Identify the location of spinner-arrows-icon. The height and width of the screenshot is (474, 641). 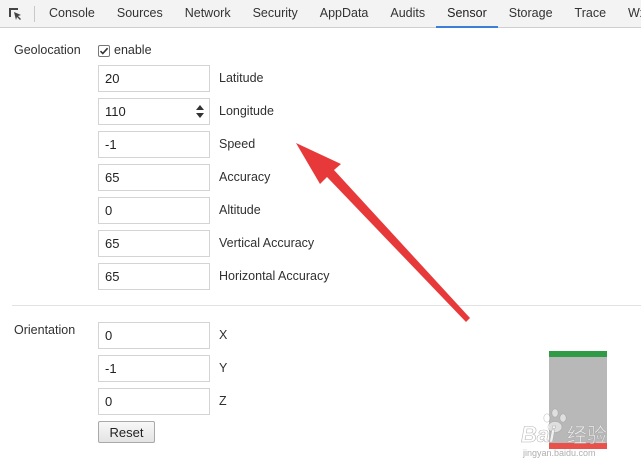
(200, 111).